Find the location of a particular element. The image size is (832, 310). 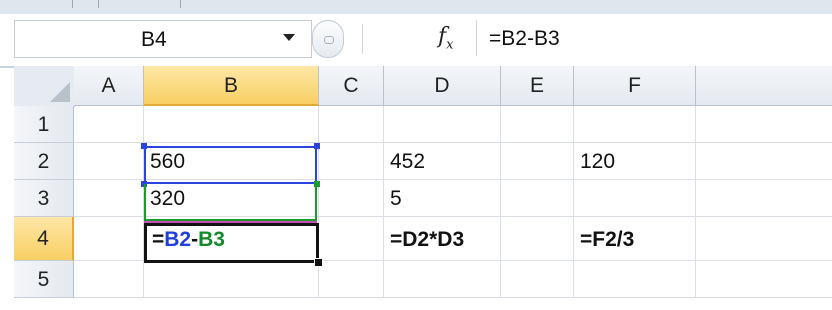

insert-function-icon: fx is located at coordinates (446, 38).